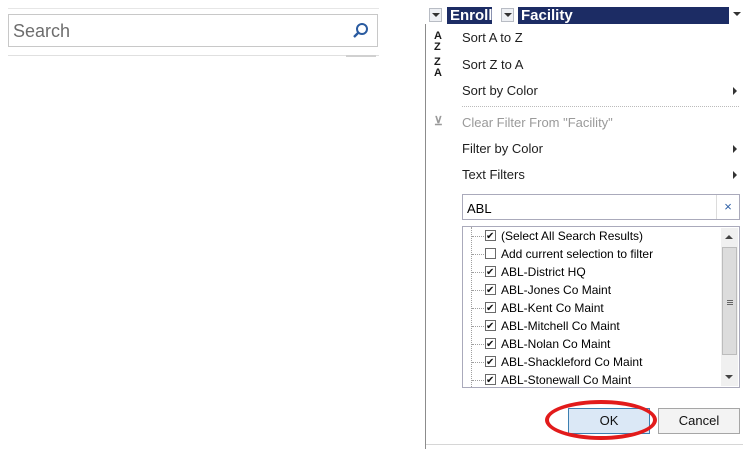  What do you see at coordinates (193, 55) in the screenshot?
I see `divider-bottom` at bounding box center [193, 55].